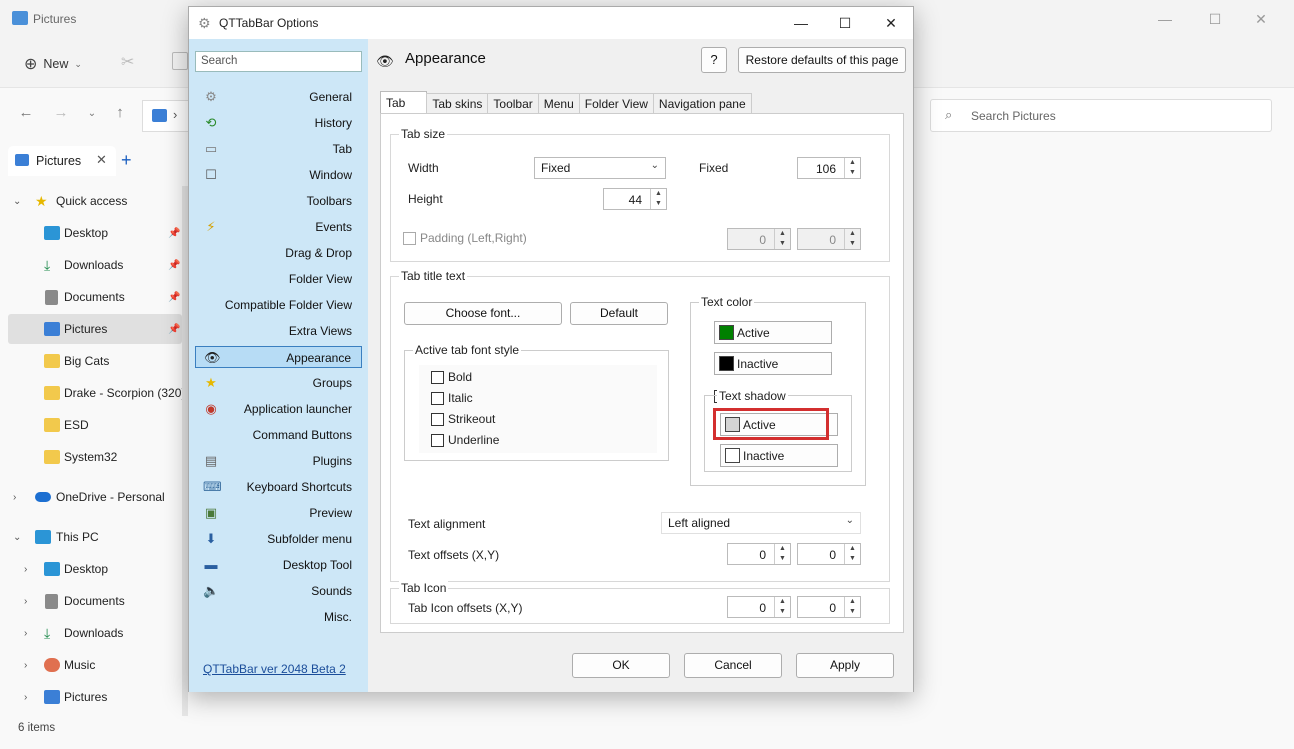  I want to click on address-path-box: ›, so click(166, 116).